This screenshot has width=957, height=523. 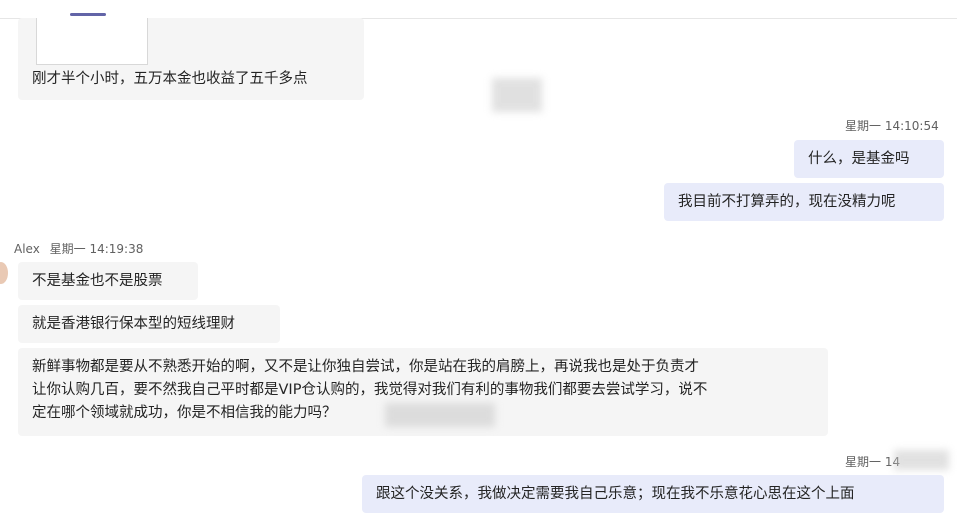 What do you see at coordinates (133, 324) in the screenshot?
I see `message-text: 就是香港银行保本型的短线理财` at bounding box center [133, 324].